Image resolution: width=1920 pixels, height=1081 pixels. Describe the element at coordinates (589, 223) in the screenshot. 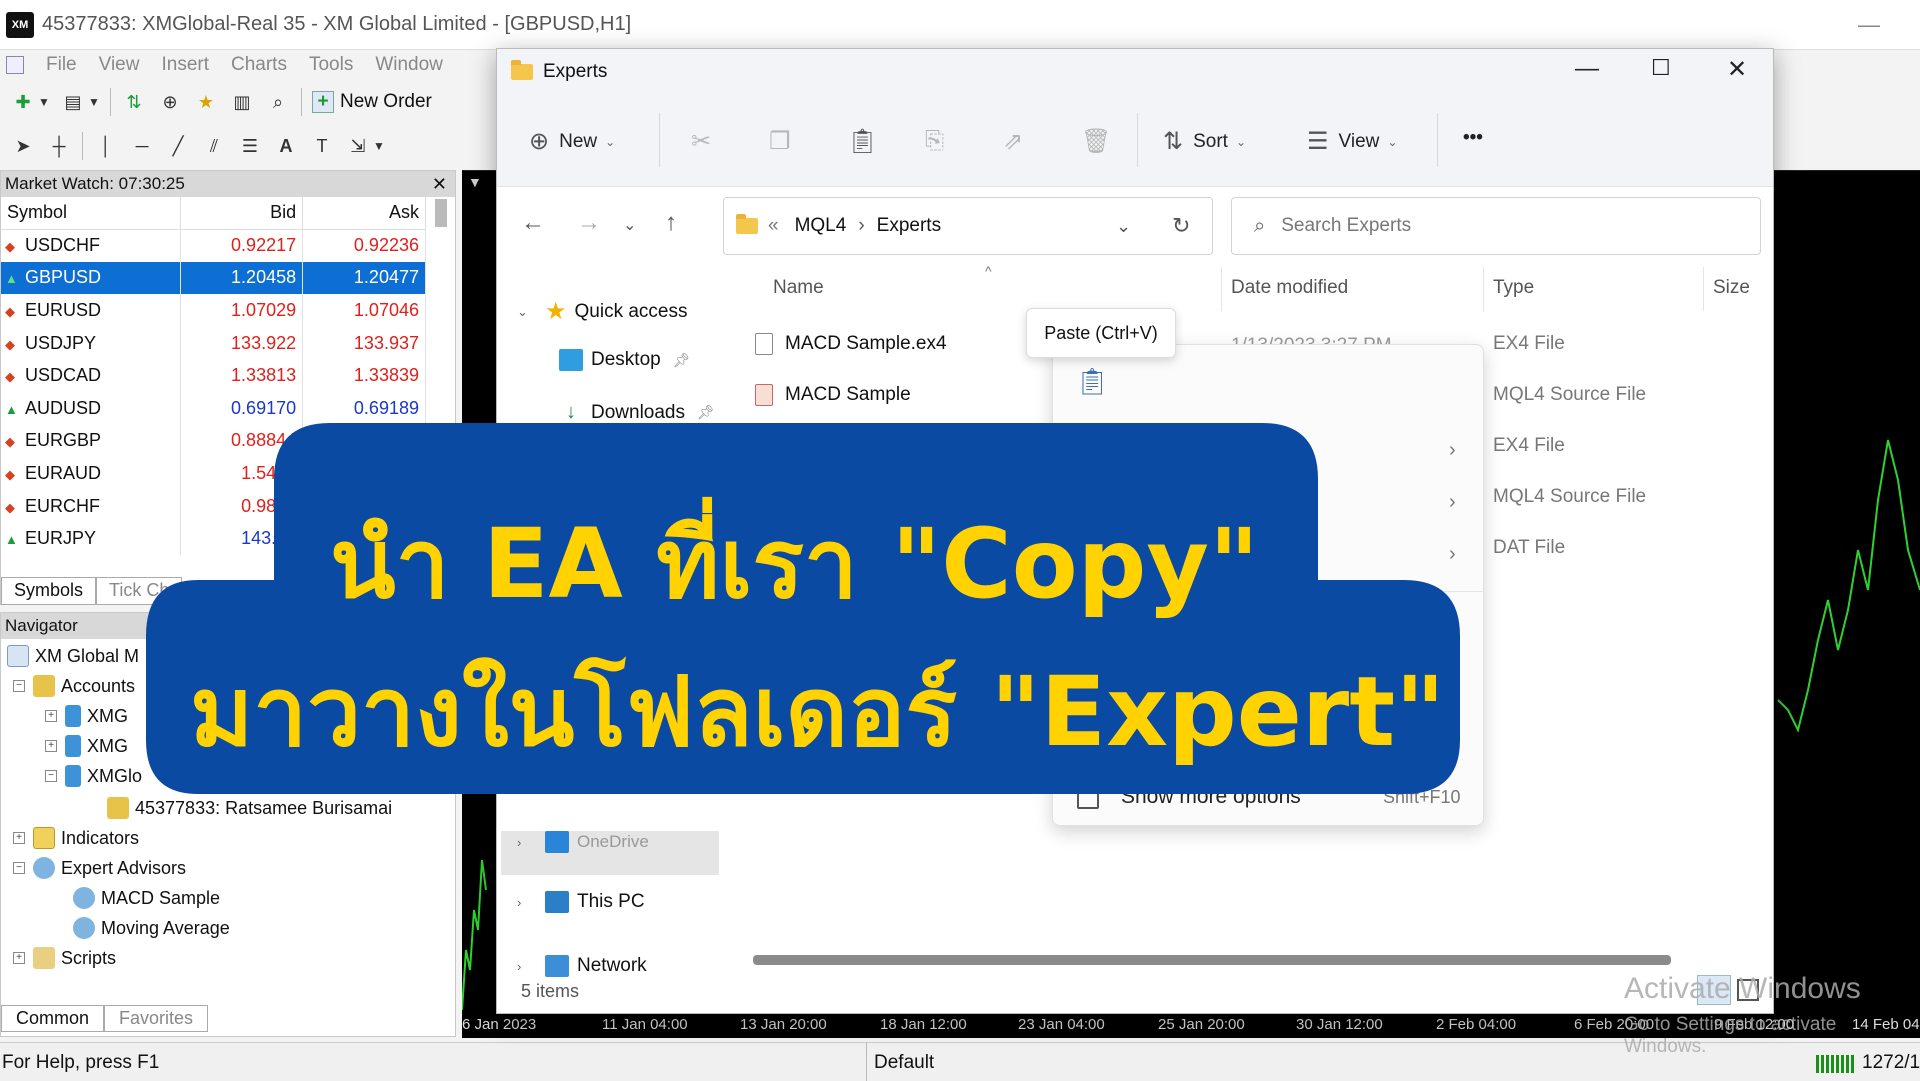

I see `forward-arrow-icon: →` at that location.